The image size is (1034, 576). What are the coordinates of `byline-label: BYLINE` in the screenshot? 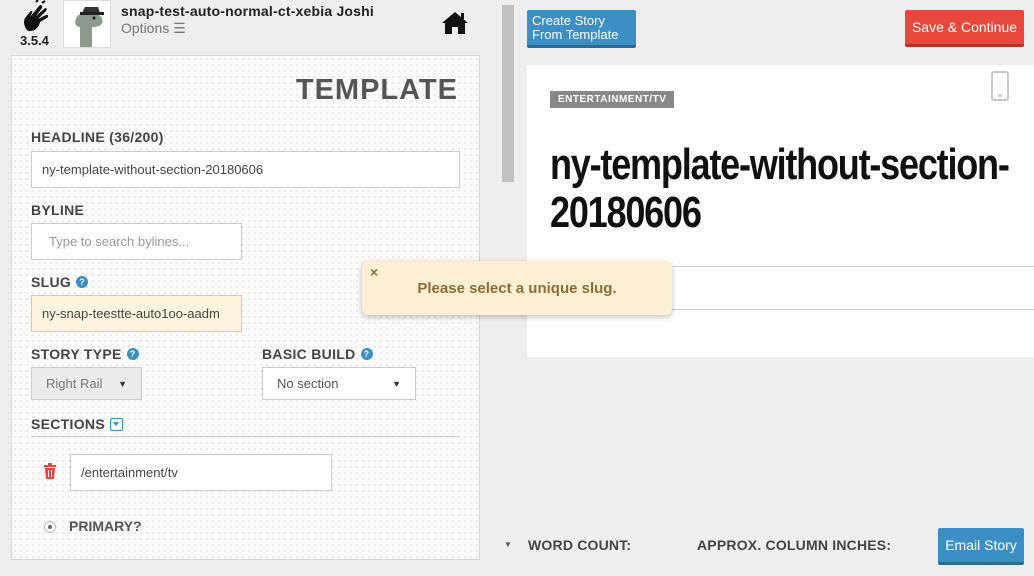 It's located at (57, 210).